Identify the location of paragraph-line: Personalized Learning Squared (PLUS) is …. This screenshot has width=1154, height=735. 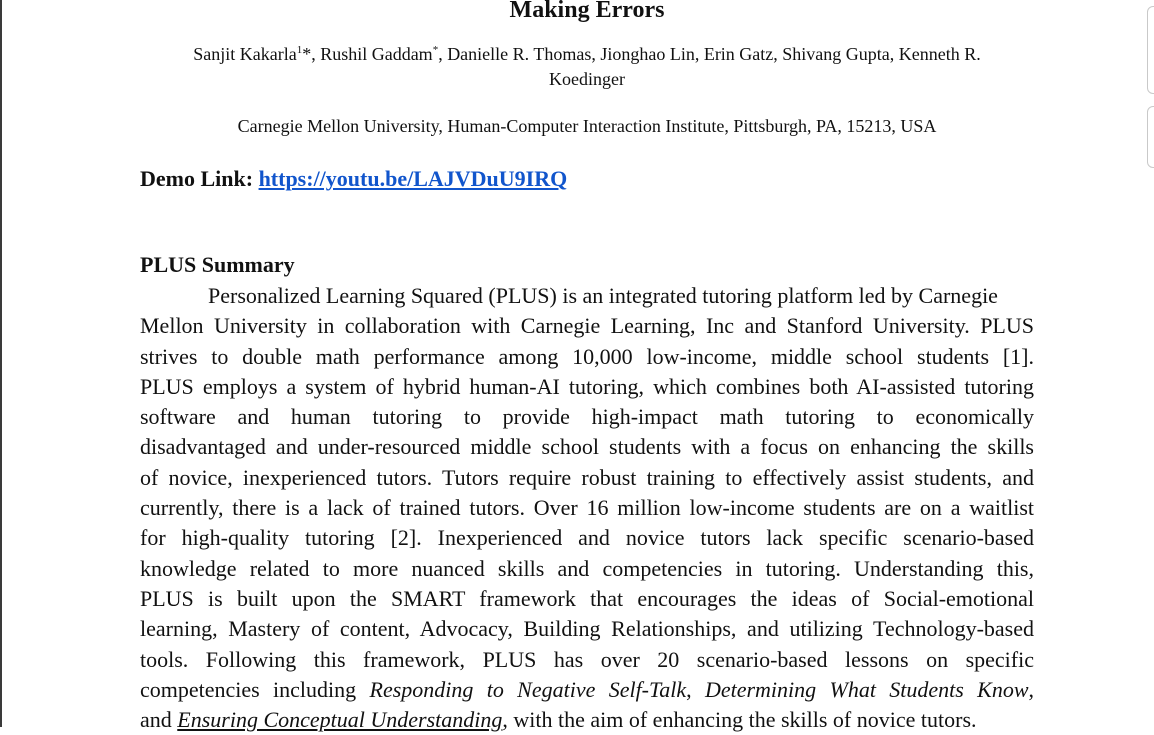
(603, 295).